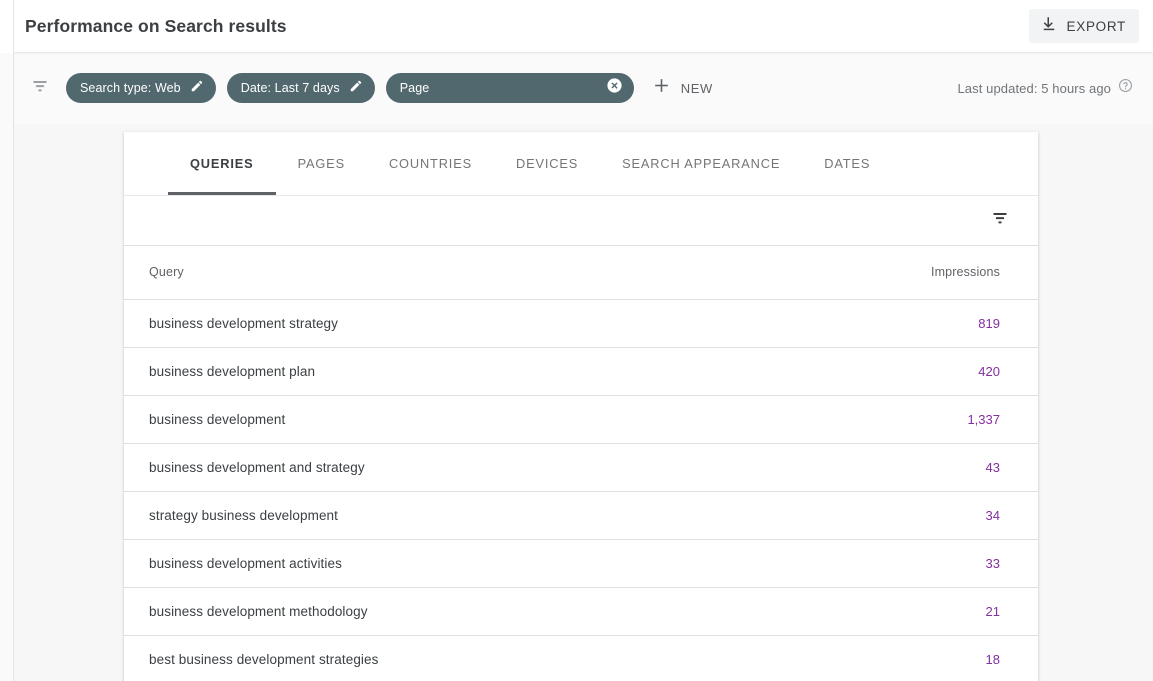 The height and width of the screenshot is (681, 1153). I want to click on tab-countries: COUNTRIES, so click(430, 163).